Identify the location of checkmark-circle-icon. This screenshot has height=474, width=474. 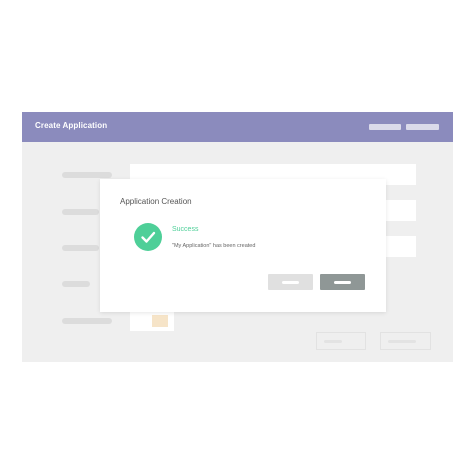
(148, 237).